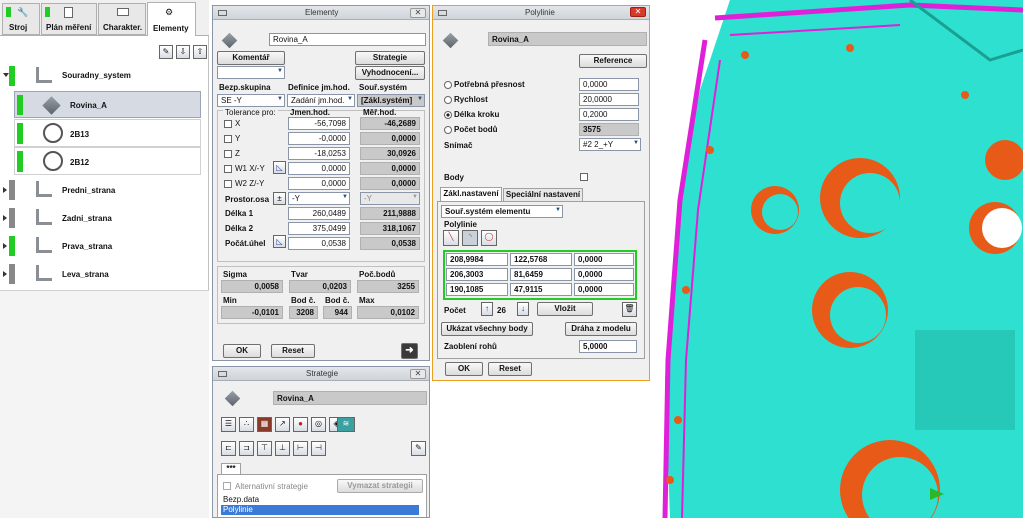 The image size is (1023, 518). I want to click on ukazat-vsechny-body-button: Ukázat všechny body, so click(487, 329).